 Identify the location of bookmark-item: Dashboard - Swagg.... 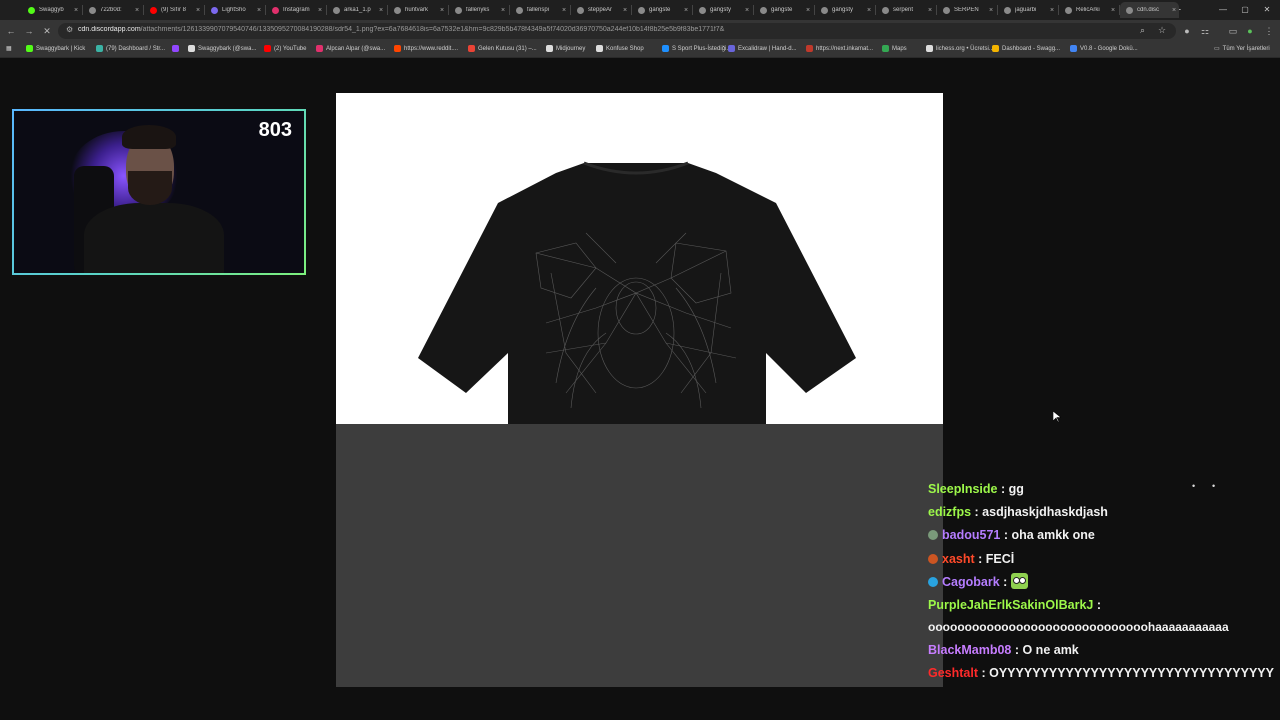
(1026, 48).